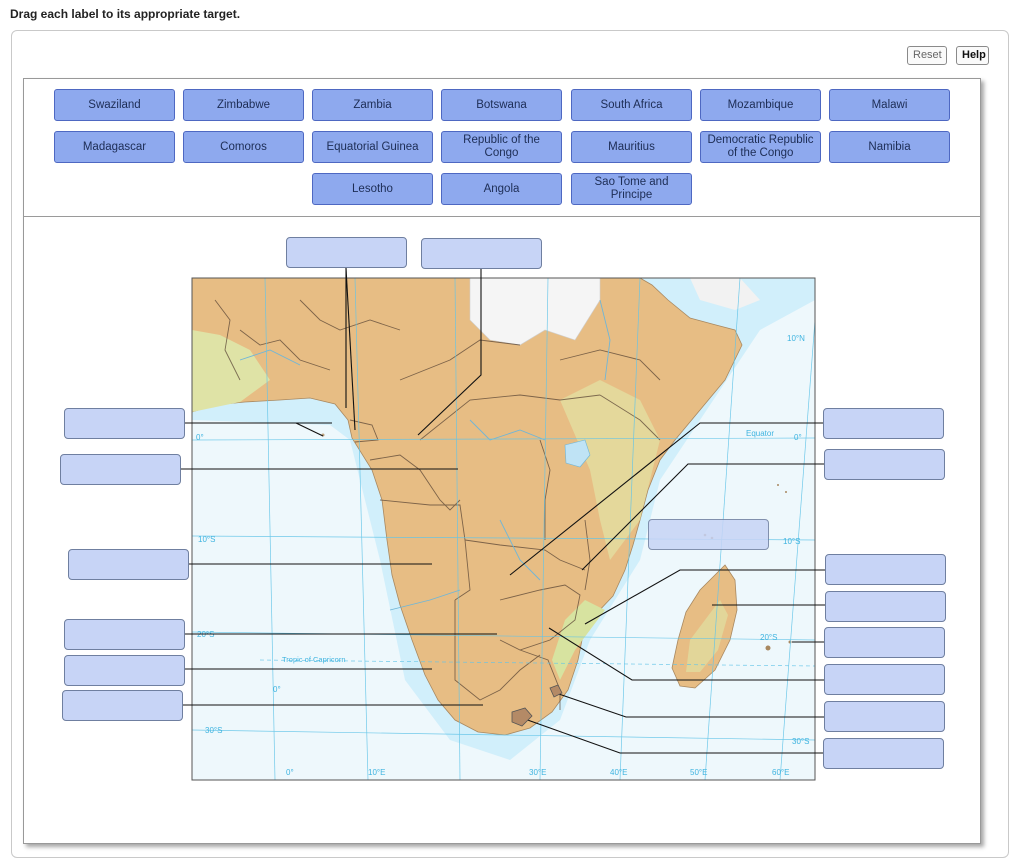  What do you see at coordinates (376, 772) in the screenshot?
I see `lon-10e-label: 10°E` at bounding box center [376, 772].